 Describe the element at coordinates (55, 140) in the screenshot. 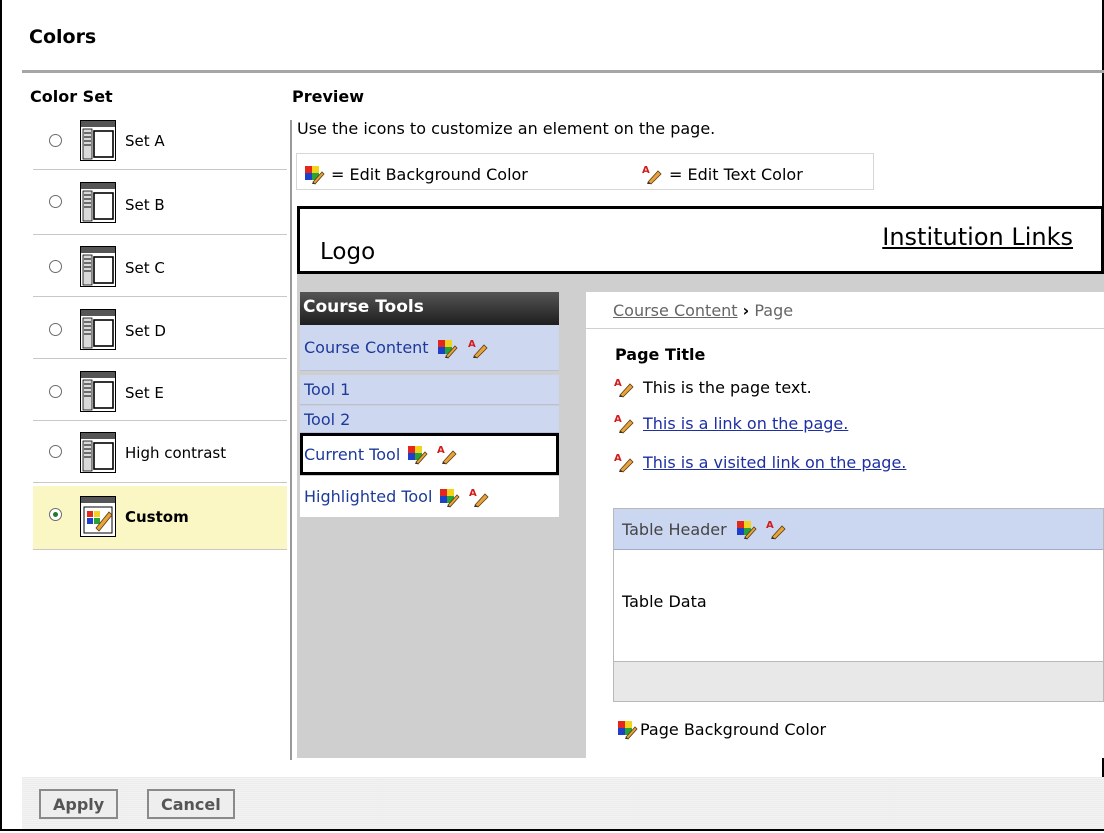

I see `radio-set-a` at that location.